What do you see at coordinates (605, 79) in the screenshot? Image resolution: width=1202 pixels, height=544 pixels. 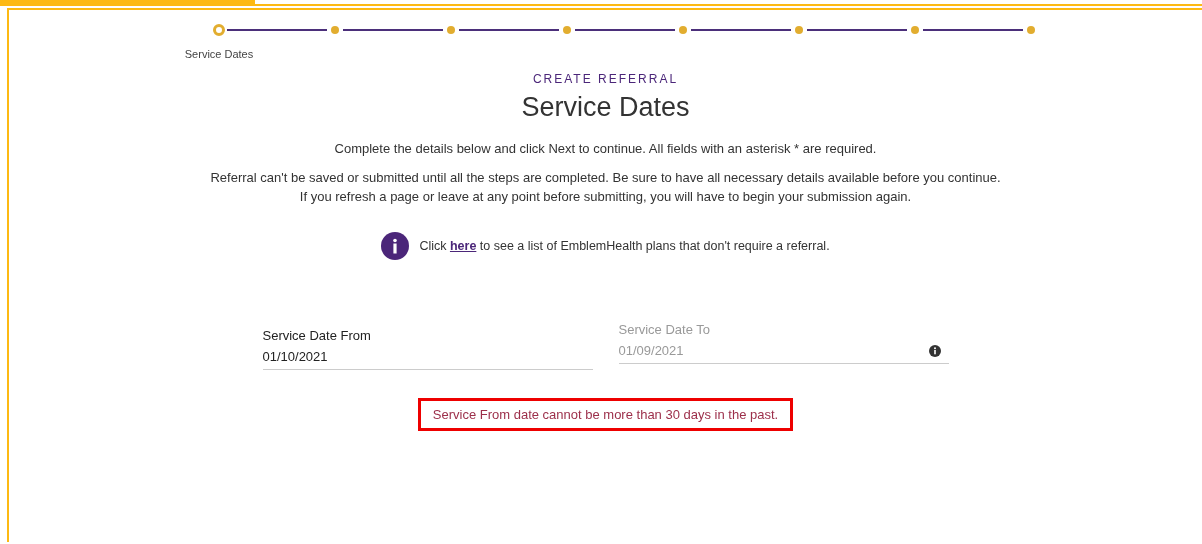 I see `section-eyebrow: CREATE REFERRAL` at bounding box center [605, 79].